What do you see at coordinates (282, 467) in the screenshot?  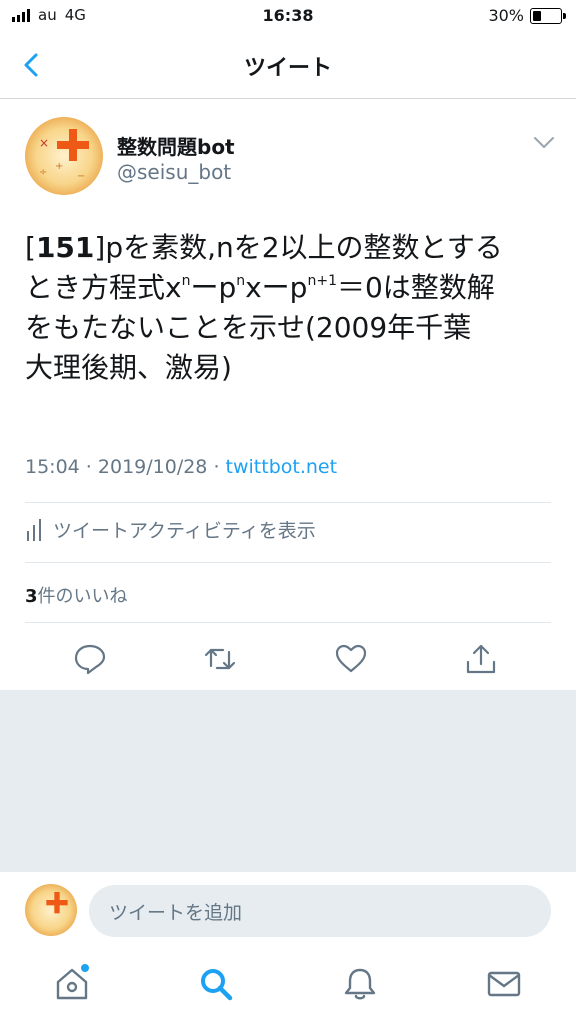 I see `source-link: twittbot.net` at bounding box center [282, 467].